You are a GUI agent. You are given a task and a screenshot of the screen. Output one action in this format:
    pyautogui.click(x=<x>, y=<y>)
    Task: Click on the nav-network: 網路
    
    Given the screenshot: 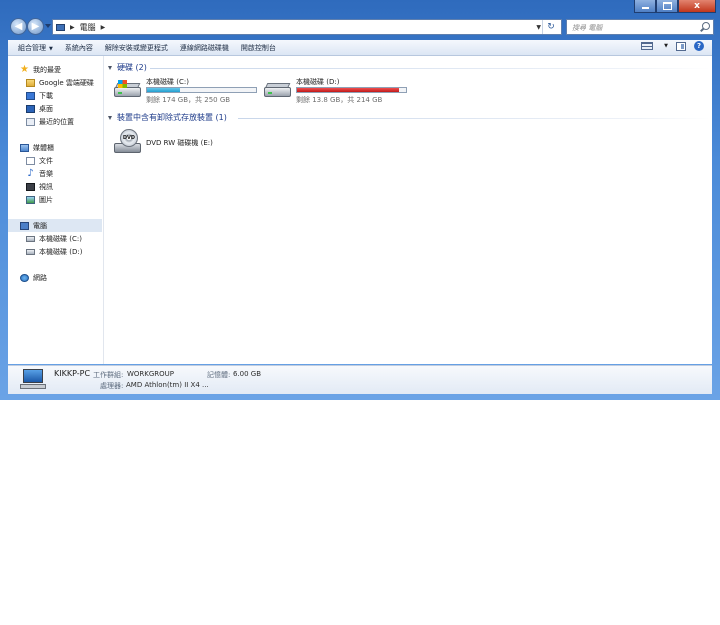 What is the action you would take?
    pyautogui.click(x=61, y=277)
    